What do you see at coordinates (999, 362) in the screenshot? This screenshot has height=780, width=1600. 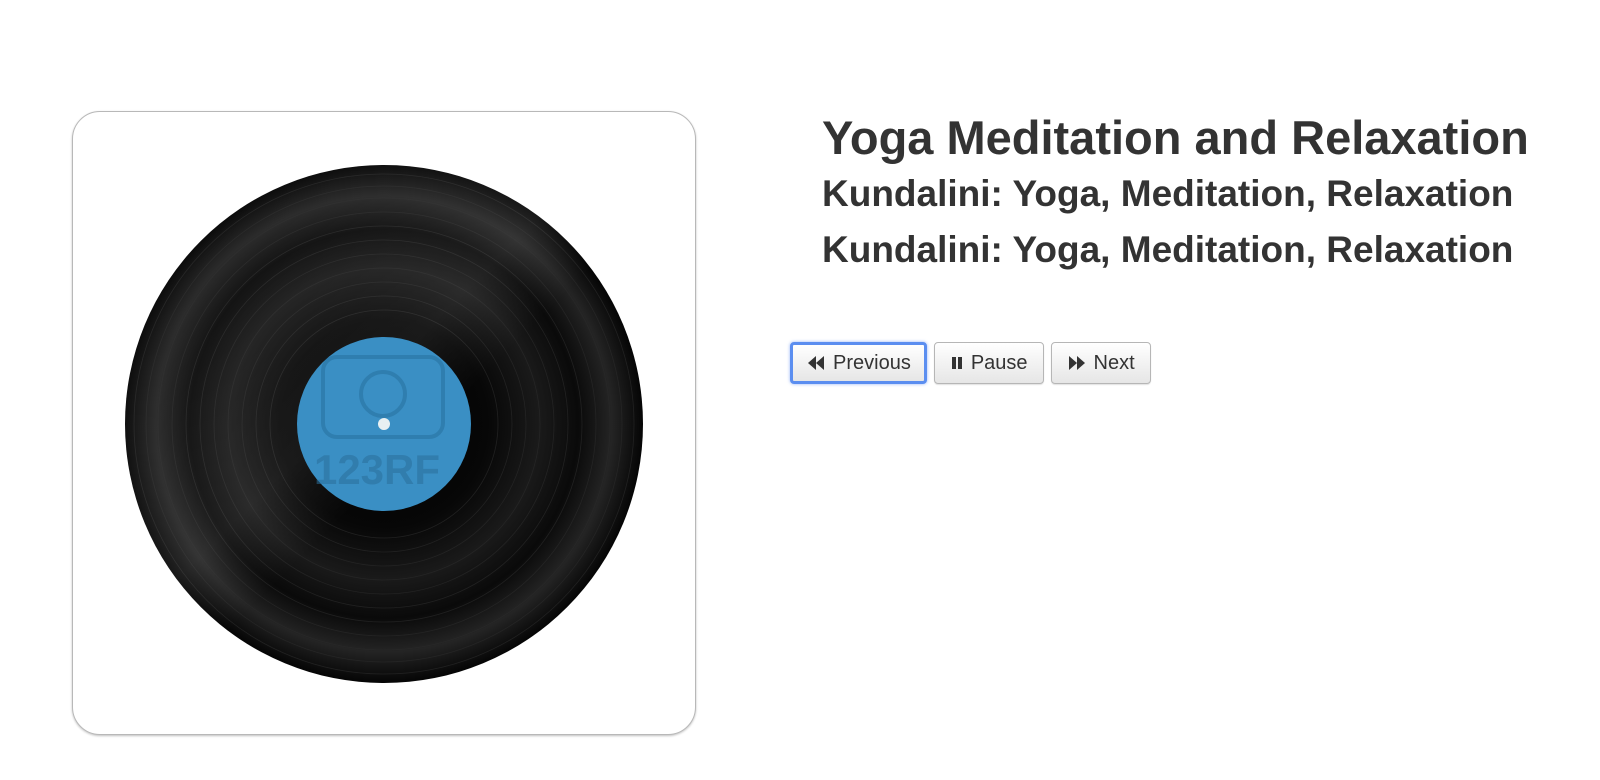 I see `pause-button-label: Pause` at bounding box center [999, 362].